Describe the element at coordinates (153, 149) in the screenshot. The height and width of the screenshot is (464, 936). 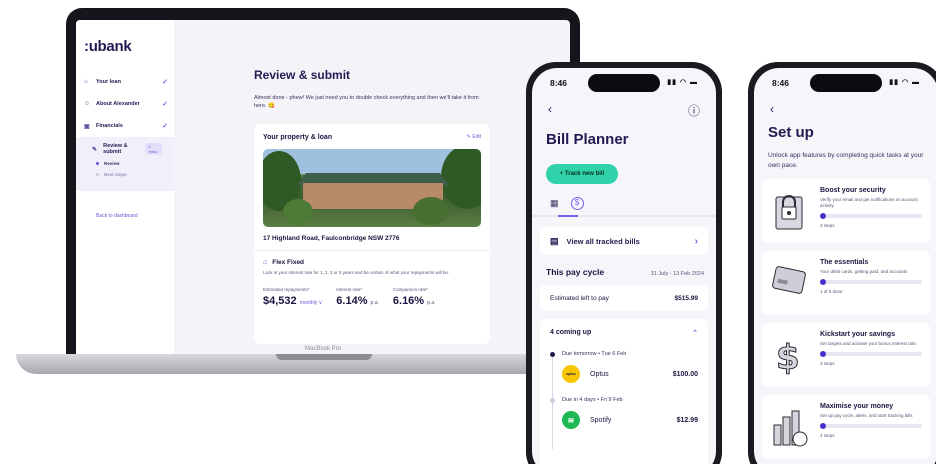
I see `time-badge: 2 mins` at that location.